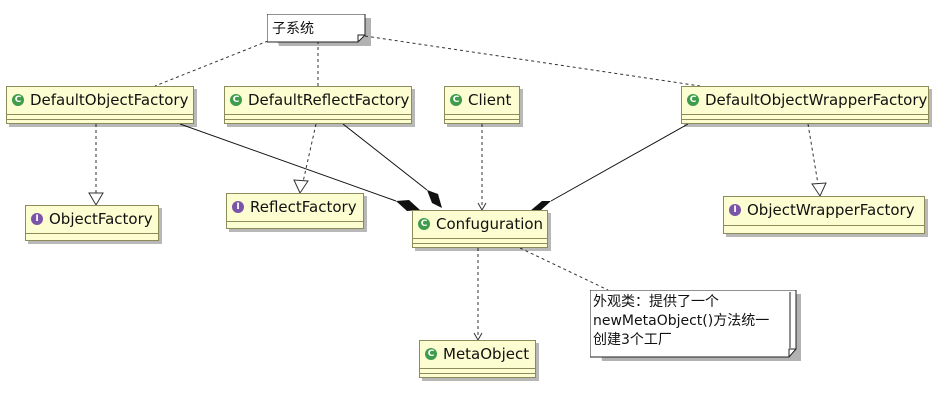 This screenshot has width=951, height=404. I want to click on composition-object-factory, so click(288, 162).